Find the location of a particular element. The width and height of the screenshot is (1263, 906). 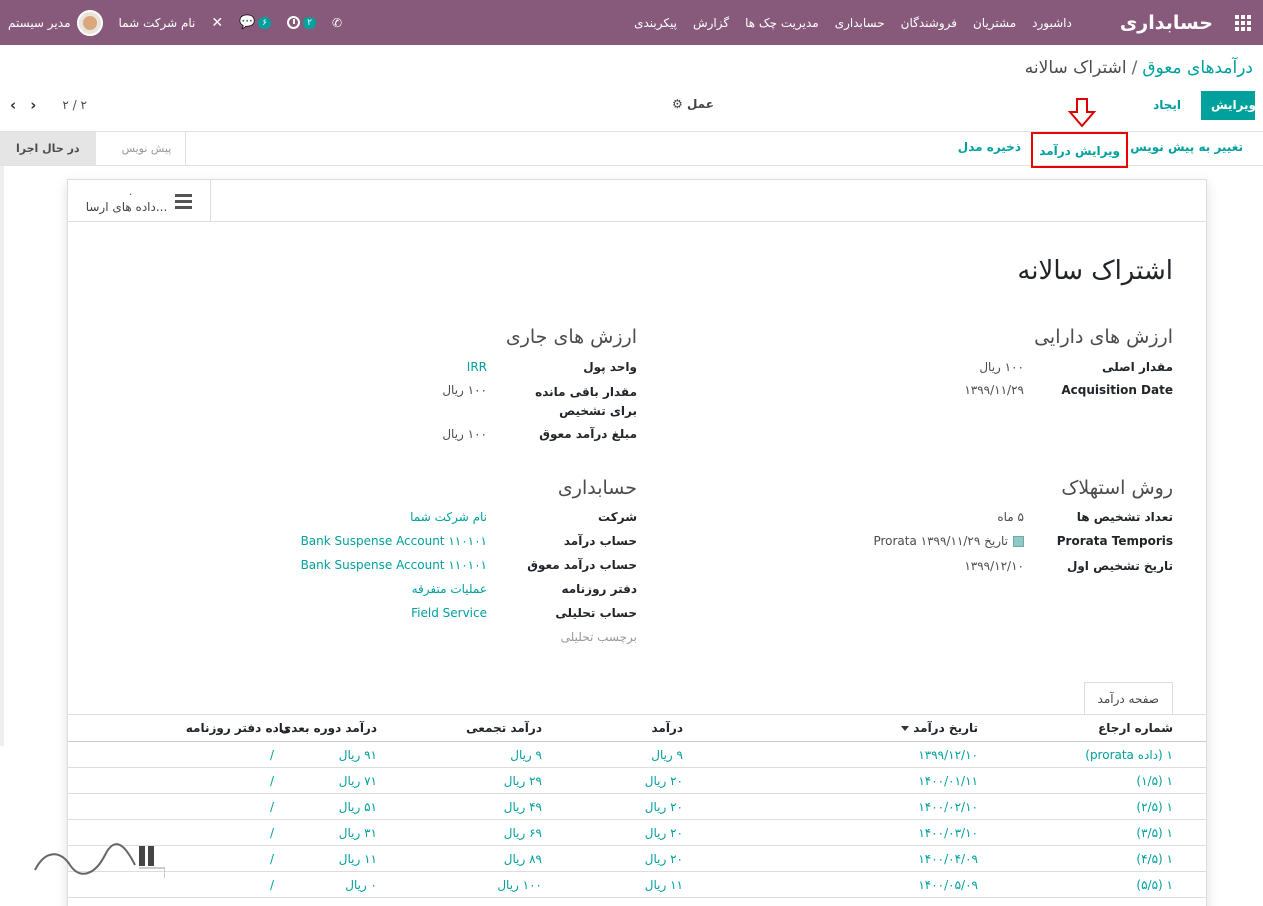

deferred-revenue-account-value: Bank Suspense Account ۱۱۰۱۰۱ is located at coordinates (394, 565).